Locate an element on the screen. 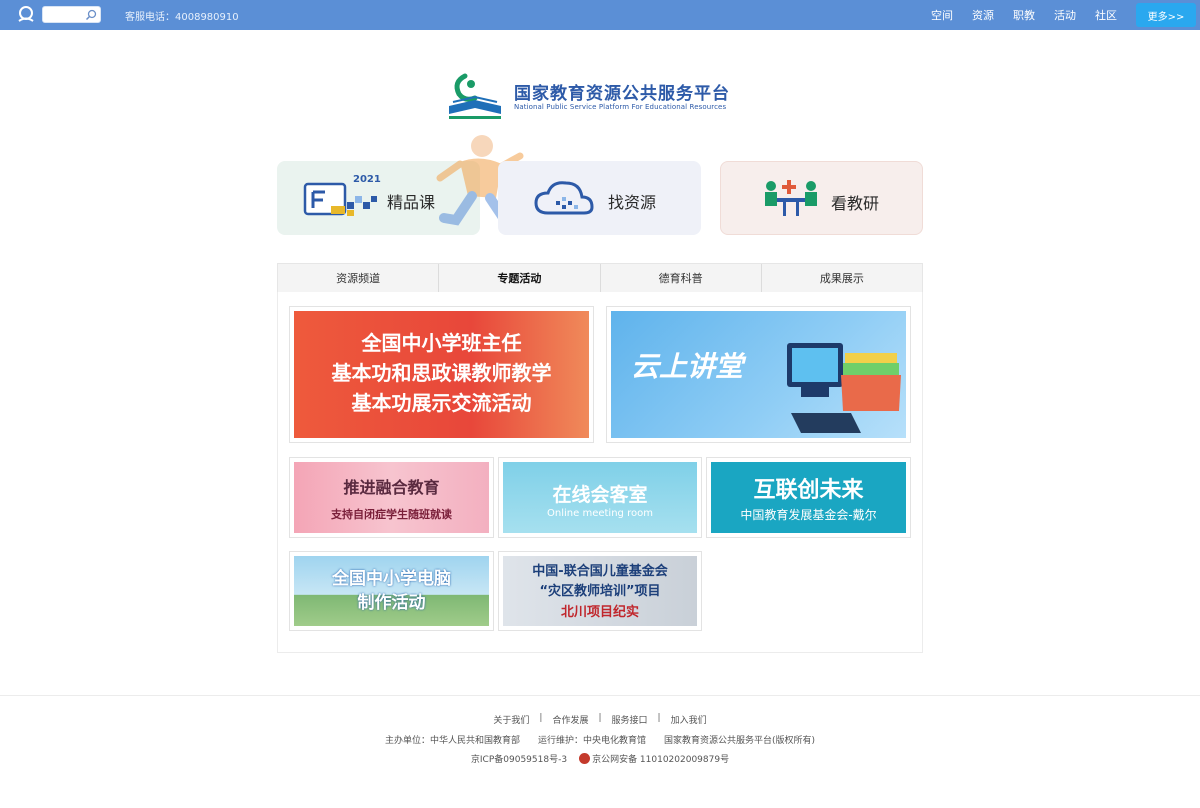 This screenshot has height=808, width=1200. banner-connect-future: 互联创未来 中国教育发展基金会-戴尔 is located at coordinates (808, 497).